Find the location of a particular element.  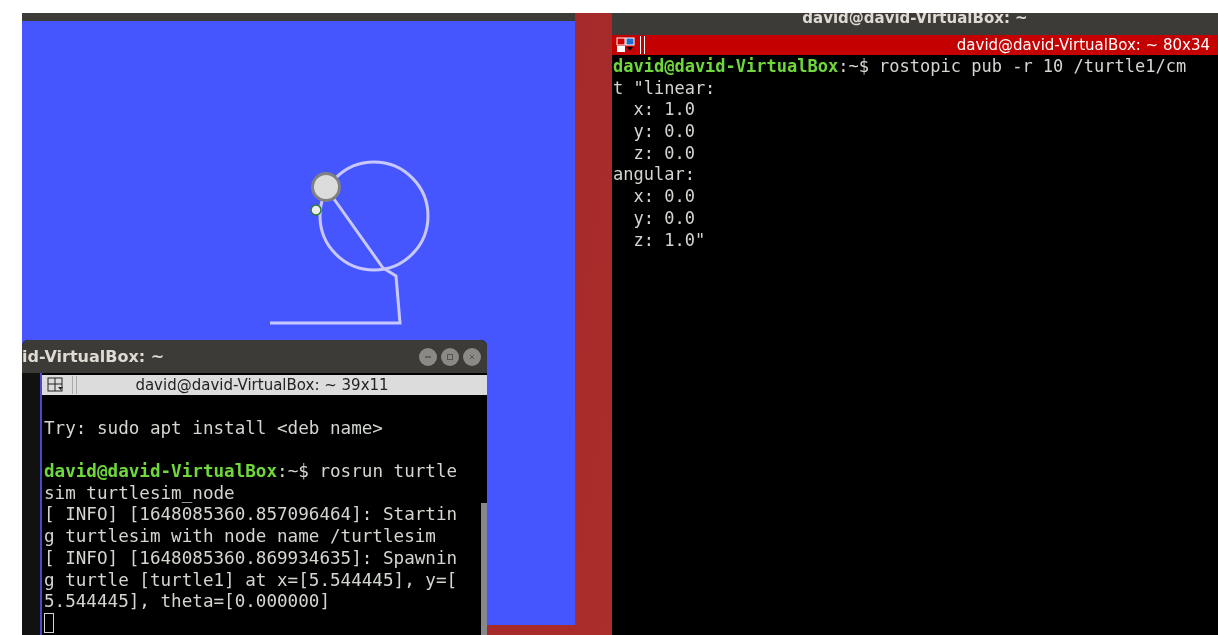

output-line: t "linear: is located at coordinates (664, 87).